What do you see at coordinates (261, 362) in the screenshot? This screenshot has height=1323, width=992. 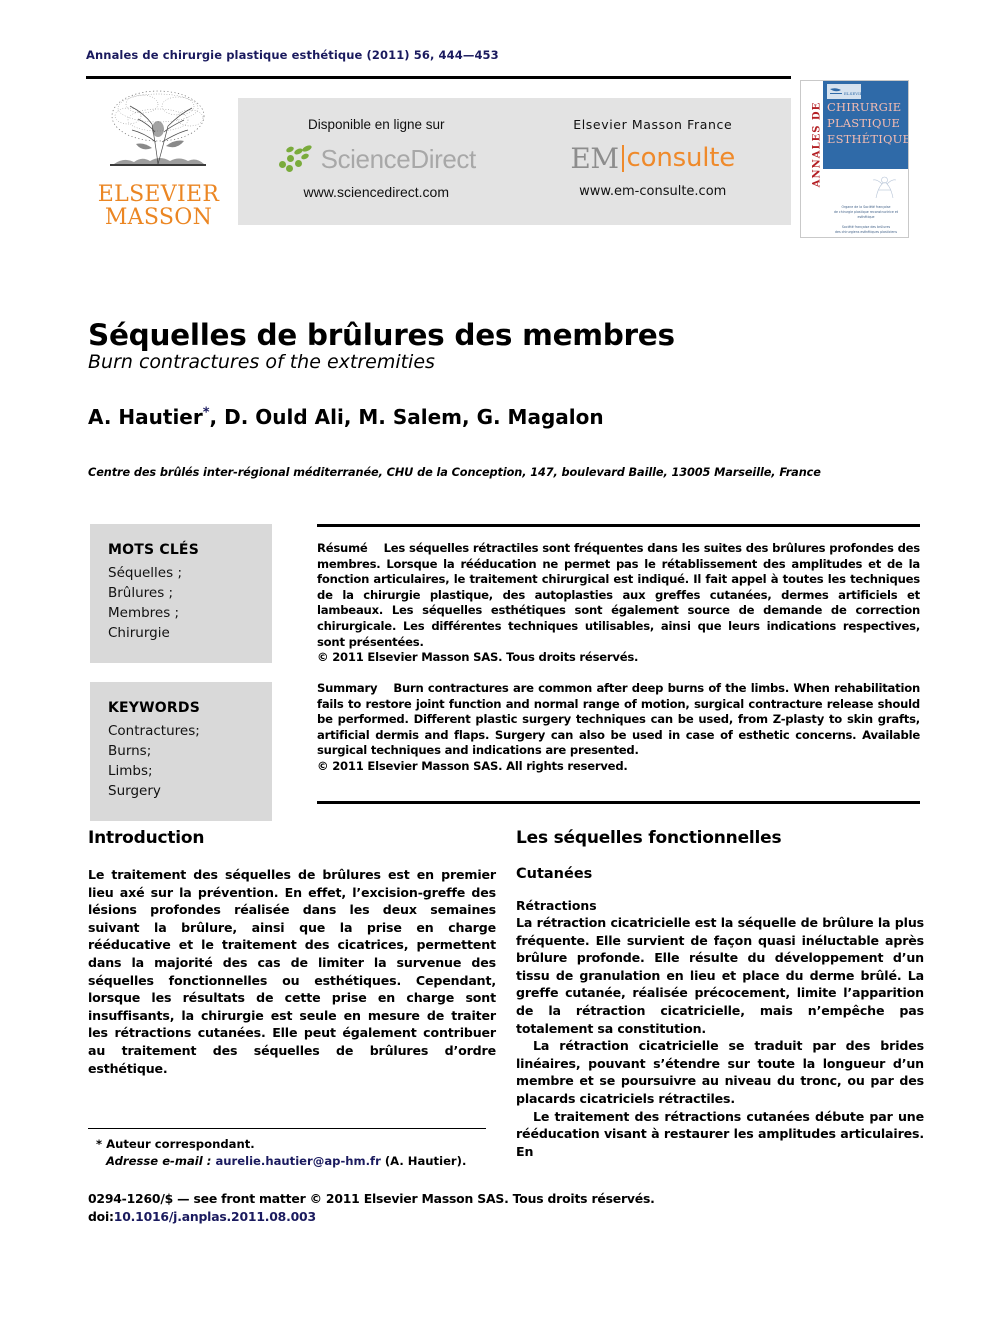 I see `article-subtitle: Burn contractures of the extremities` at bounding box center [261, 362].